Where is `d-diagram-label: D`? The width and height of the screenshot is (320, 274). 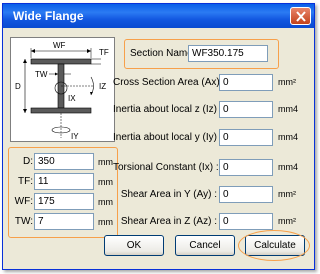
d-diagram-label: D is located at coordinates (18, 86).